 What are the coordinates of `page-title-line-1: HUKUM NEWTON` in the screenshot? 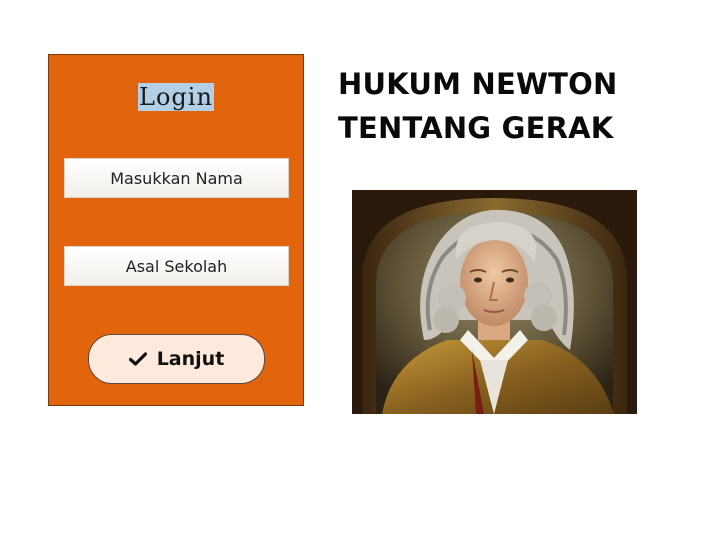 It's located at (478, 84).